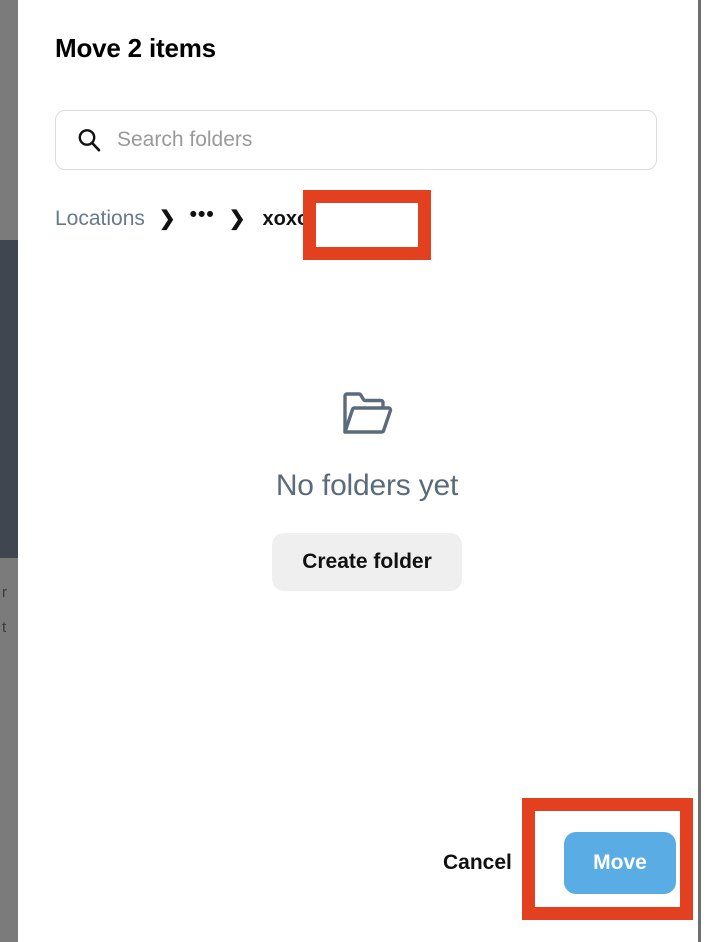  I want to click on breadcrumb-overflow-ellipsis: •••, so click(202, 214).